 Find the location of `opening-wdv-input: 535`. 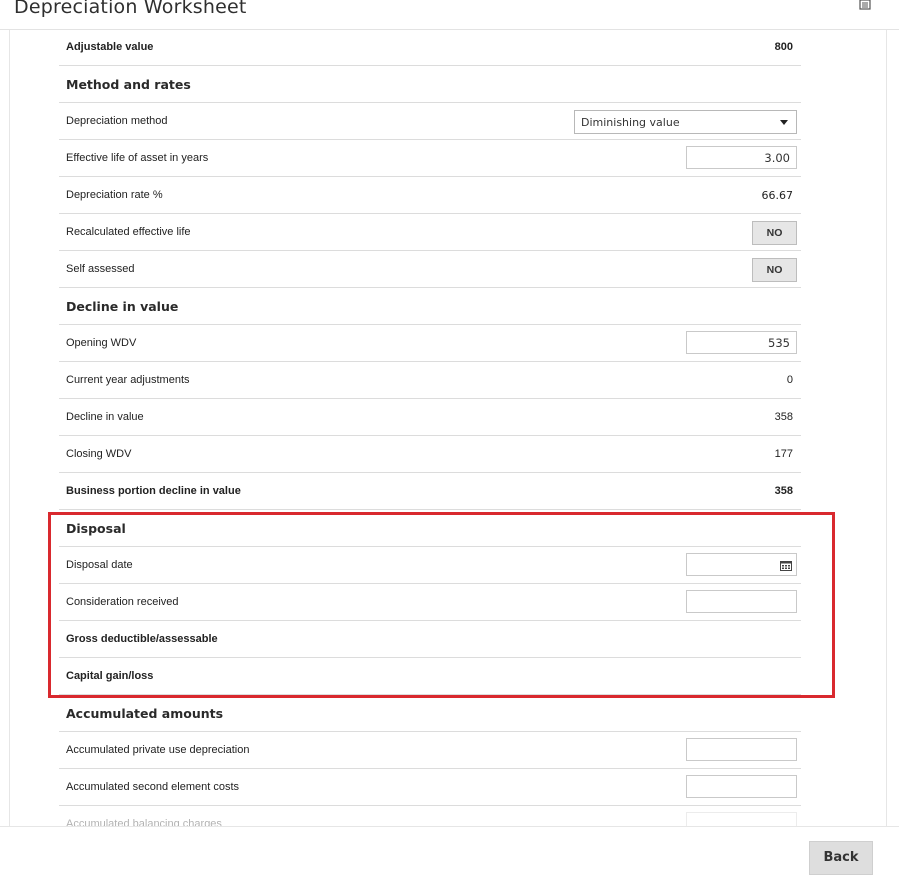

opening-wdv-input: 535 is located at coordinates (741, 342).